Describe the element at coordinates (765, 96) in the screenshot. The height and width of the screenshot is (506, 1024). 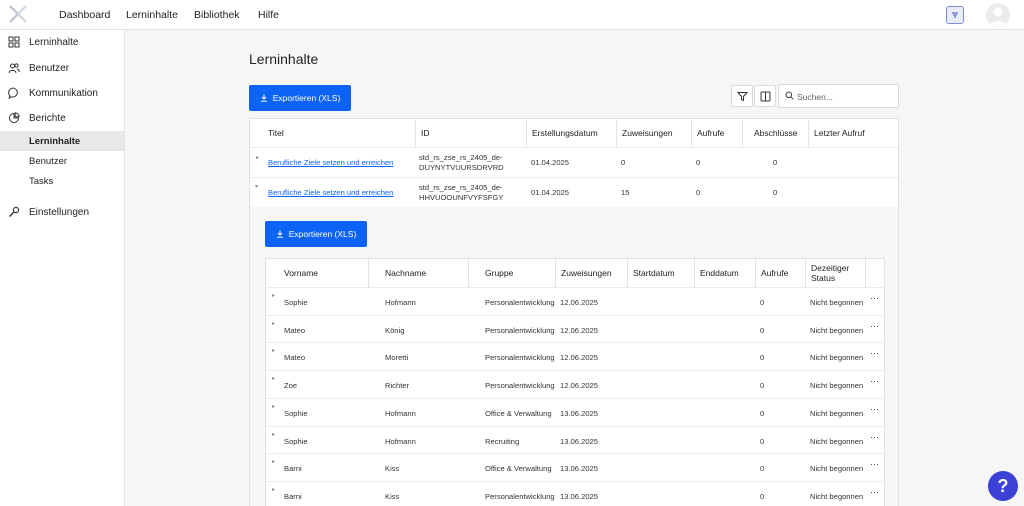
I see `columns-button` at that location.